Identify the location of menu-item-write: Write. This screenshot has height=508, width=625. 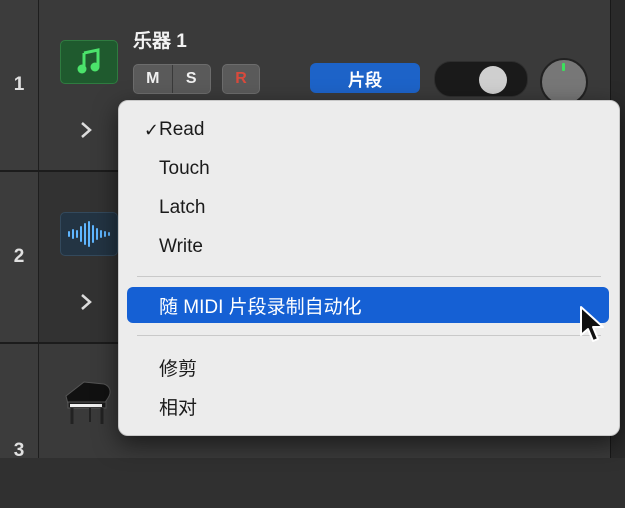
(369, 247).